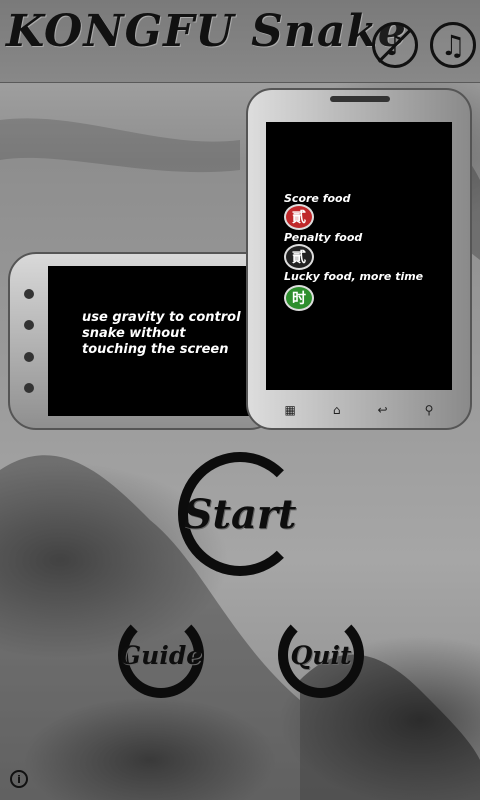  I want to click on back-key-icon: ↩, so click(382, 410).